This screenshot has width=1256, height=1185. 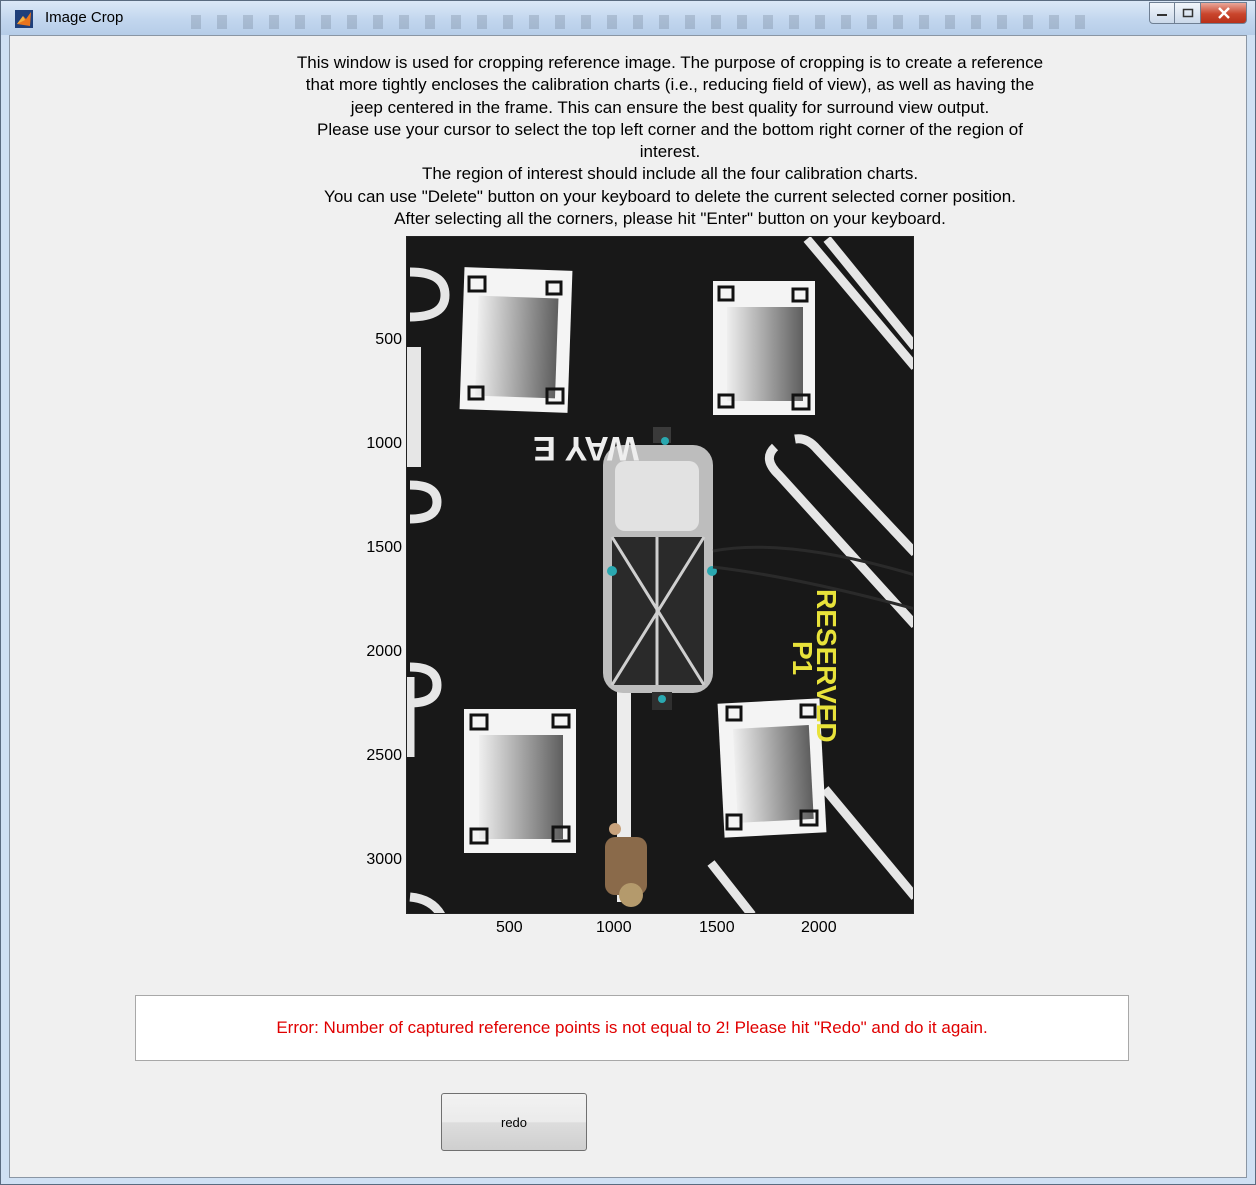 I want to click on x-tick-label: 1000, so click(x=614, y=927).